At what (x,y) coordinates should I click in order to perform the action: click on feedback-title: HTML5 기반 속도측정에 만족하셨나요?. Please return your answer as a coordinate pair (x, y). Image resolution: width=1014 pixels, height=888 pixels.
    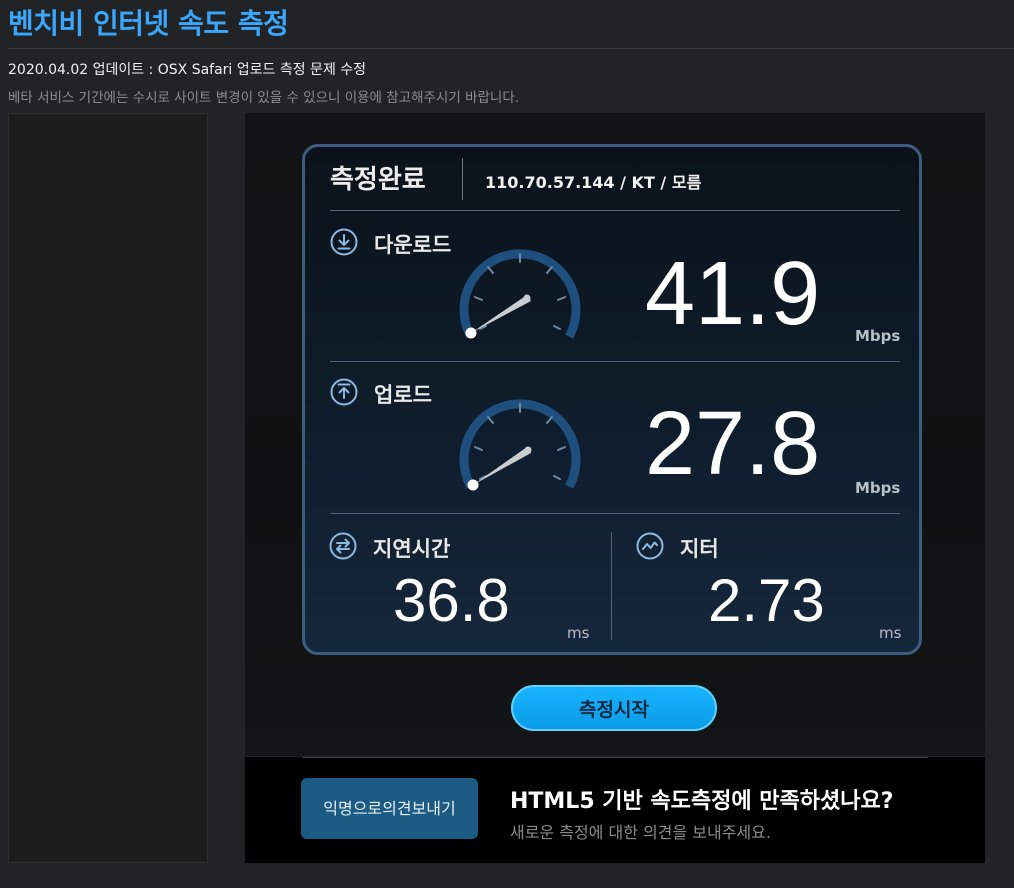
    Looking at the image, I should click on (702, 801).